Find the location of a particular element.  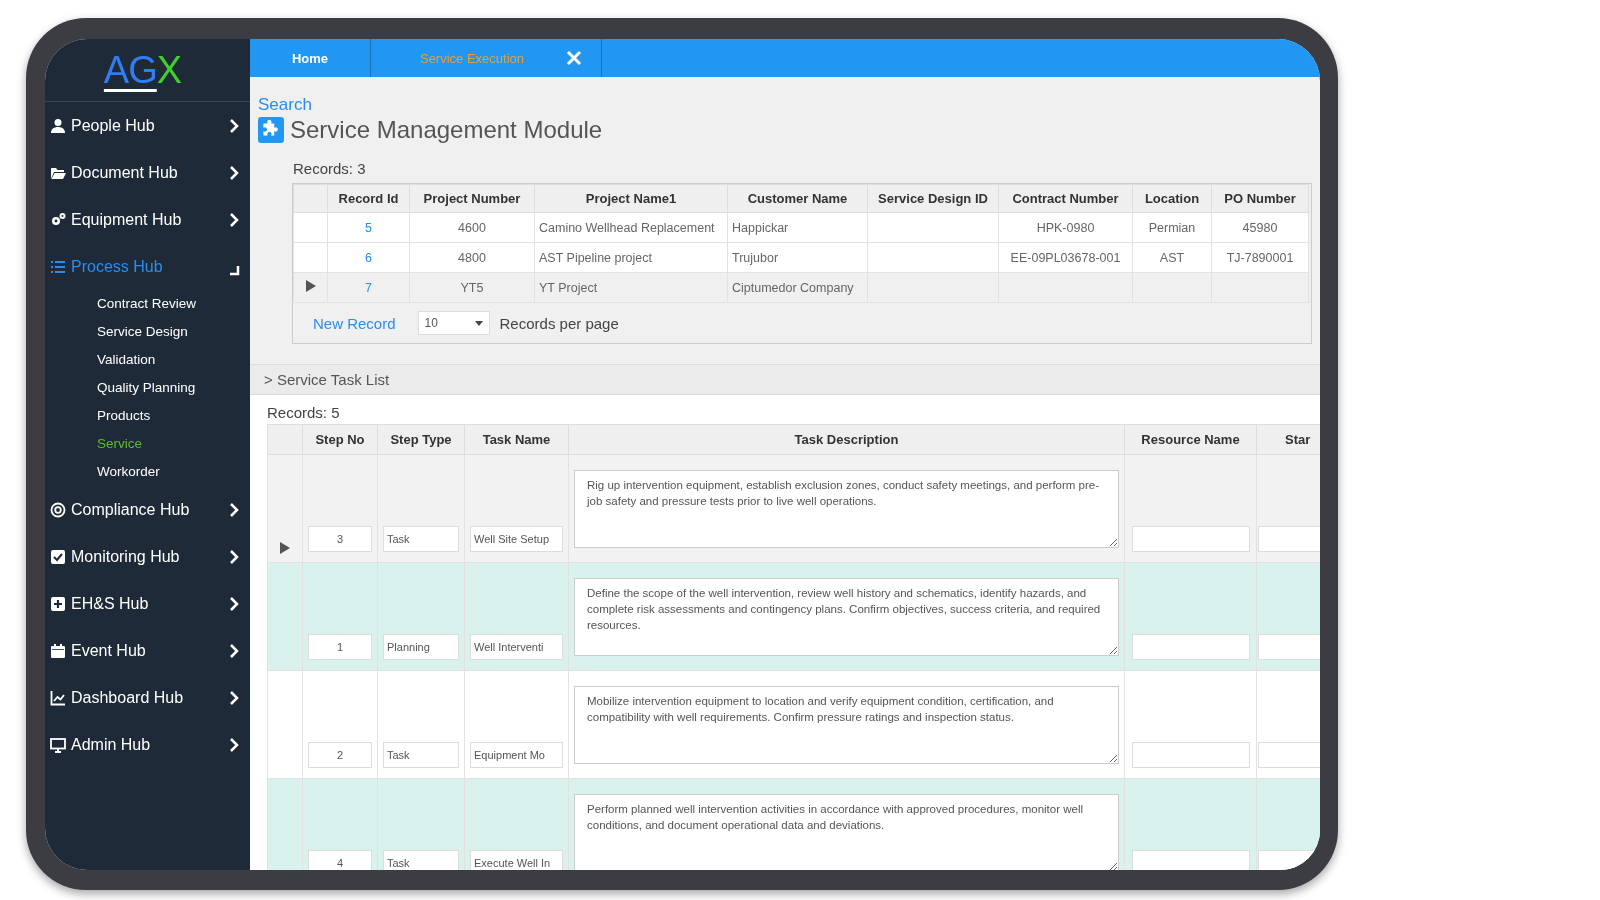

table-cell: 4800 is located at coordinates (472, 257).